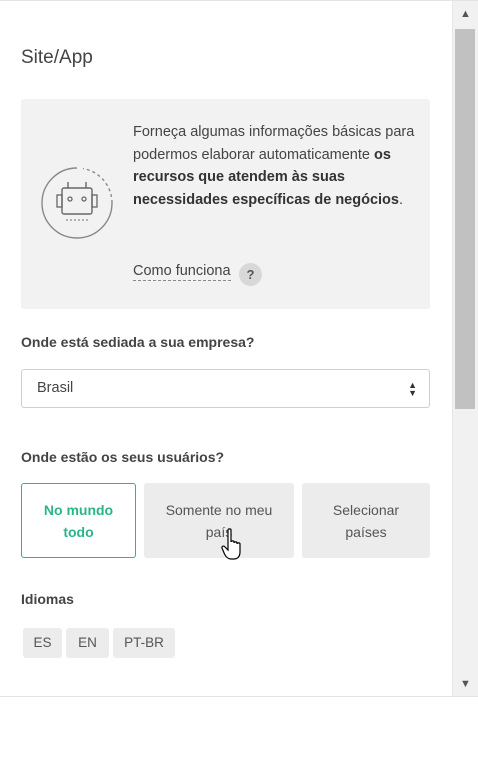 This screenshot has height=764, width=478. What do you see at coordinates (78, 509) in the screenshot?
I see `option-worldwide-line1: No mundo` at bounding box center [78, 509].